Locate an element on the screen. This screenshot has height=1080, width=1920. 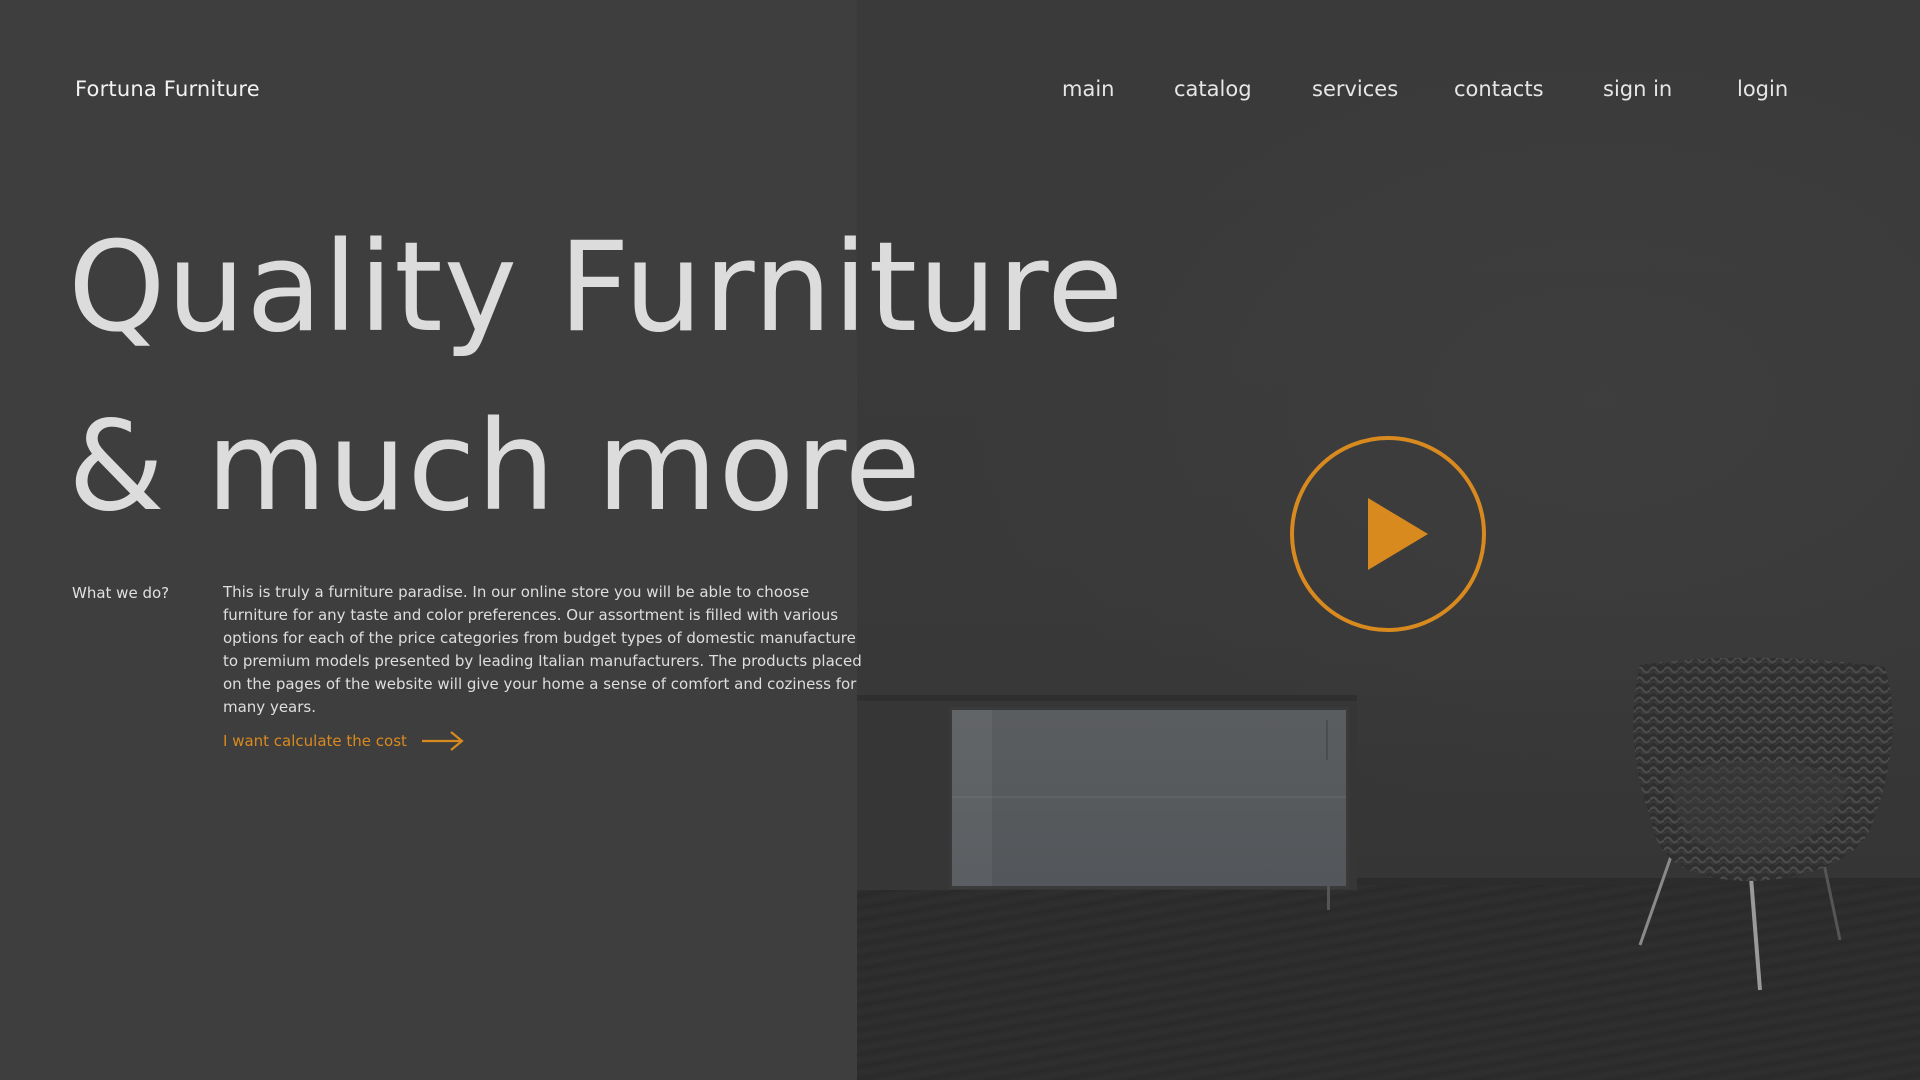
hero-title-line-1: Quality Furniture is located at coordinates (596, 288).